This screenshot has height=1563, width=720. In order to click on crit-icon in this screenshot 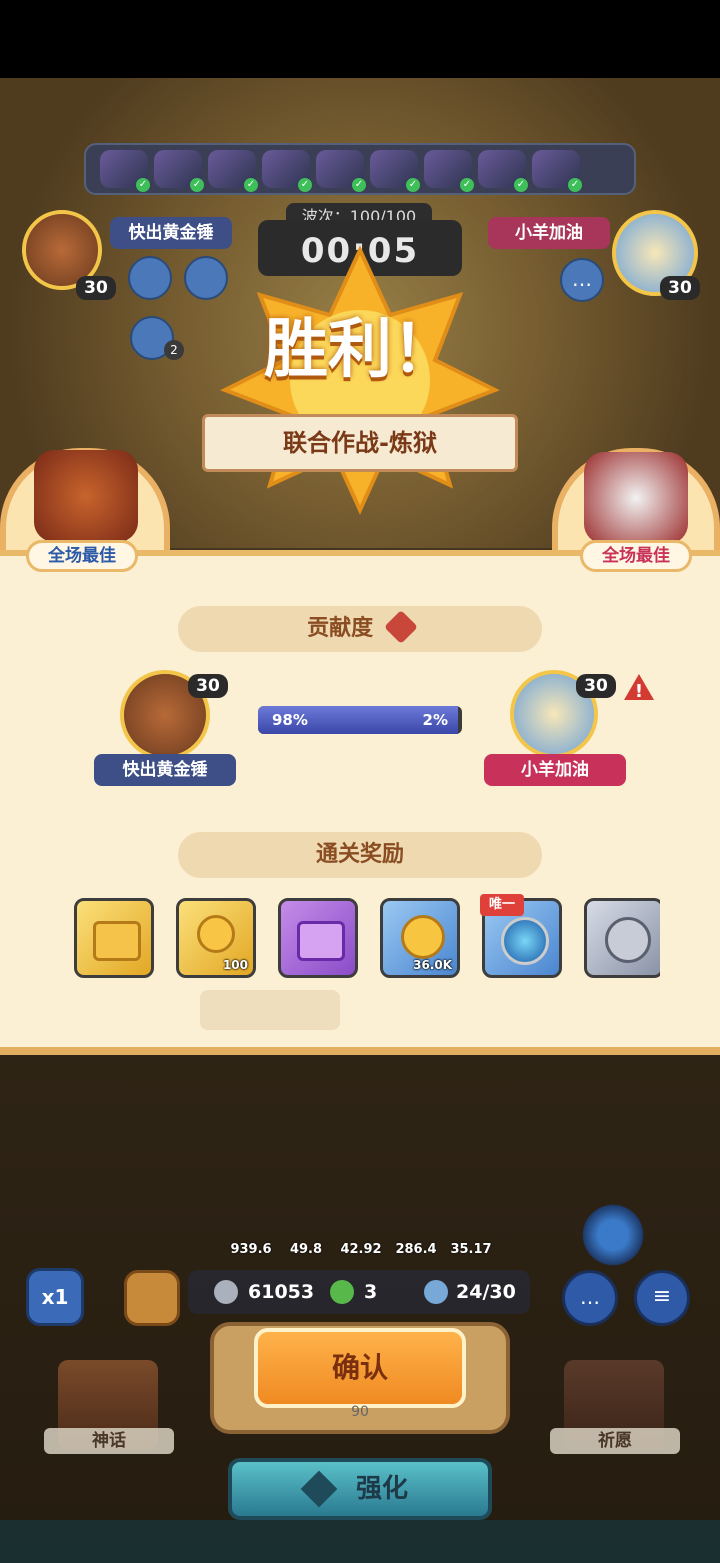, I will do `click(471, 1230)`.